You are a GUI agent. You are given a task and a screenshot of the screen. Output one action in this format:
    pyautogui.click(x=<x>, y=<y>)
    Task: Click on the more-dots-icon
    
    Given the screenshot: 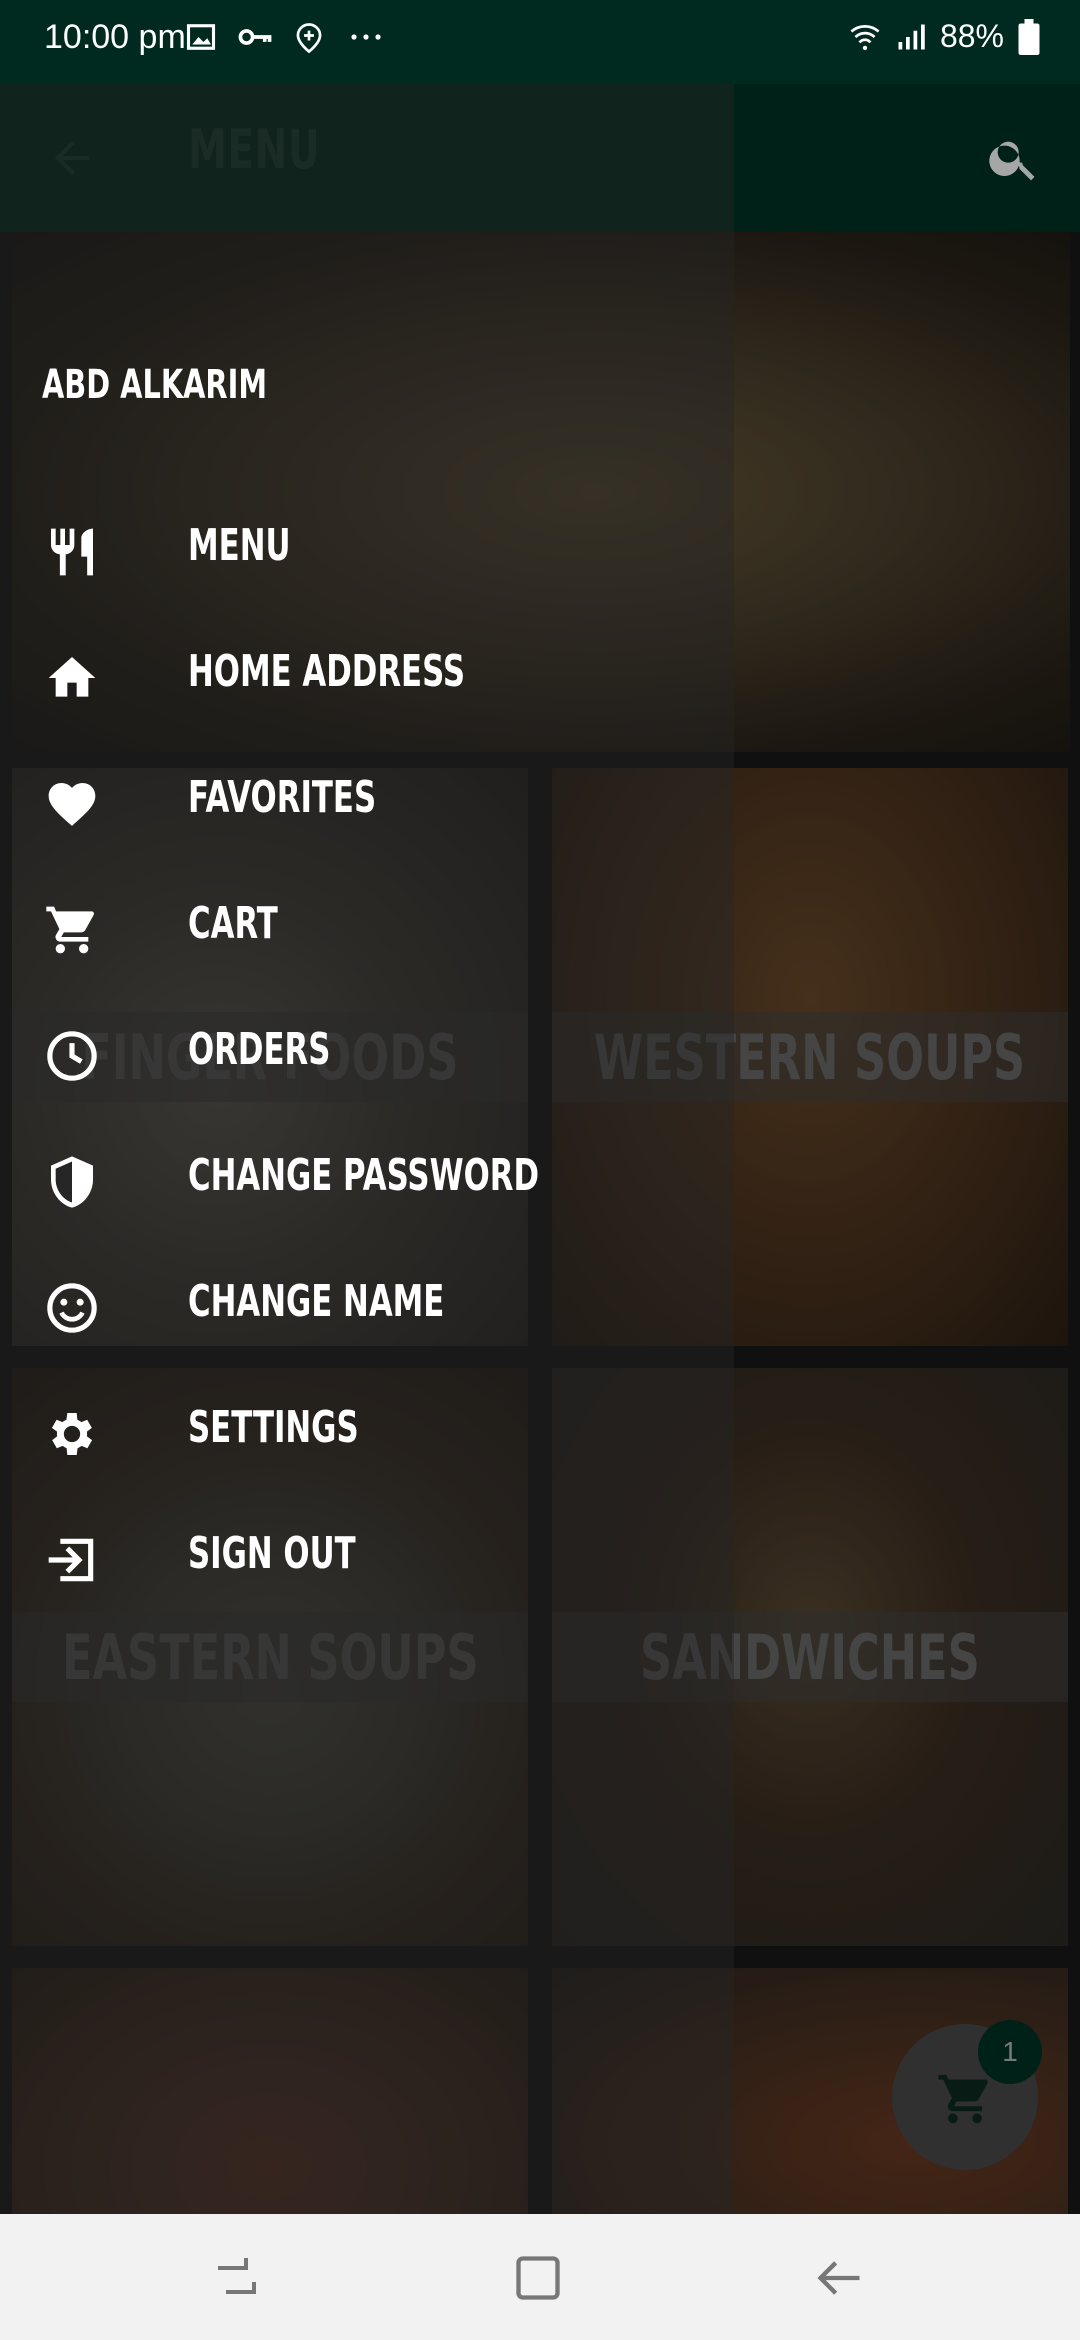 What is the action you would take?
    pyautogui.click(x=366, y=37)
    